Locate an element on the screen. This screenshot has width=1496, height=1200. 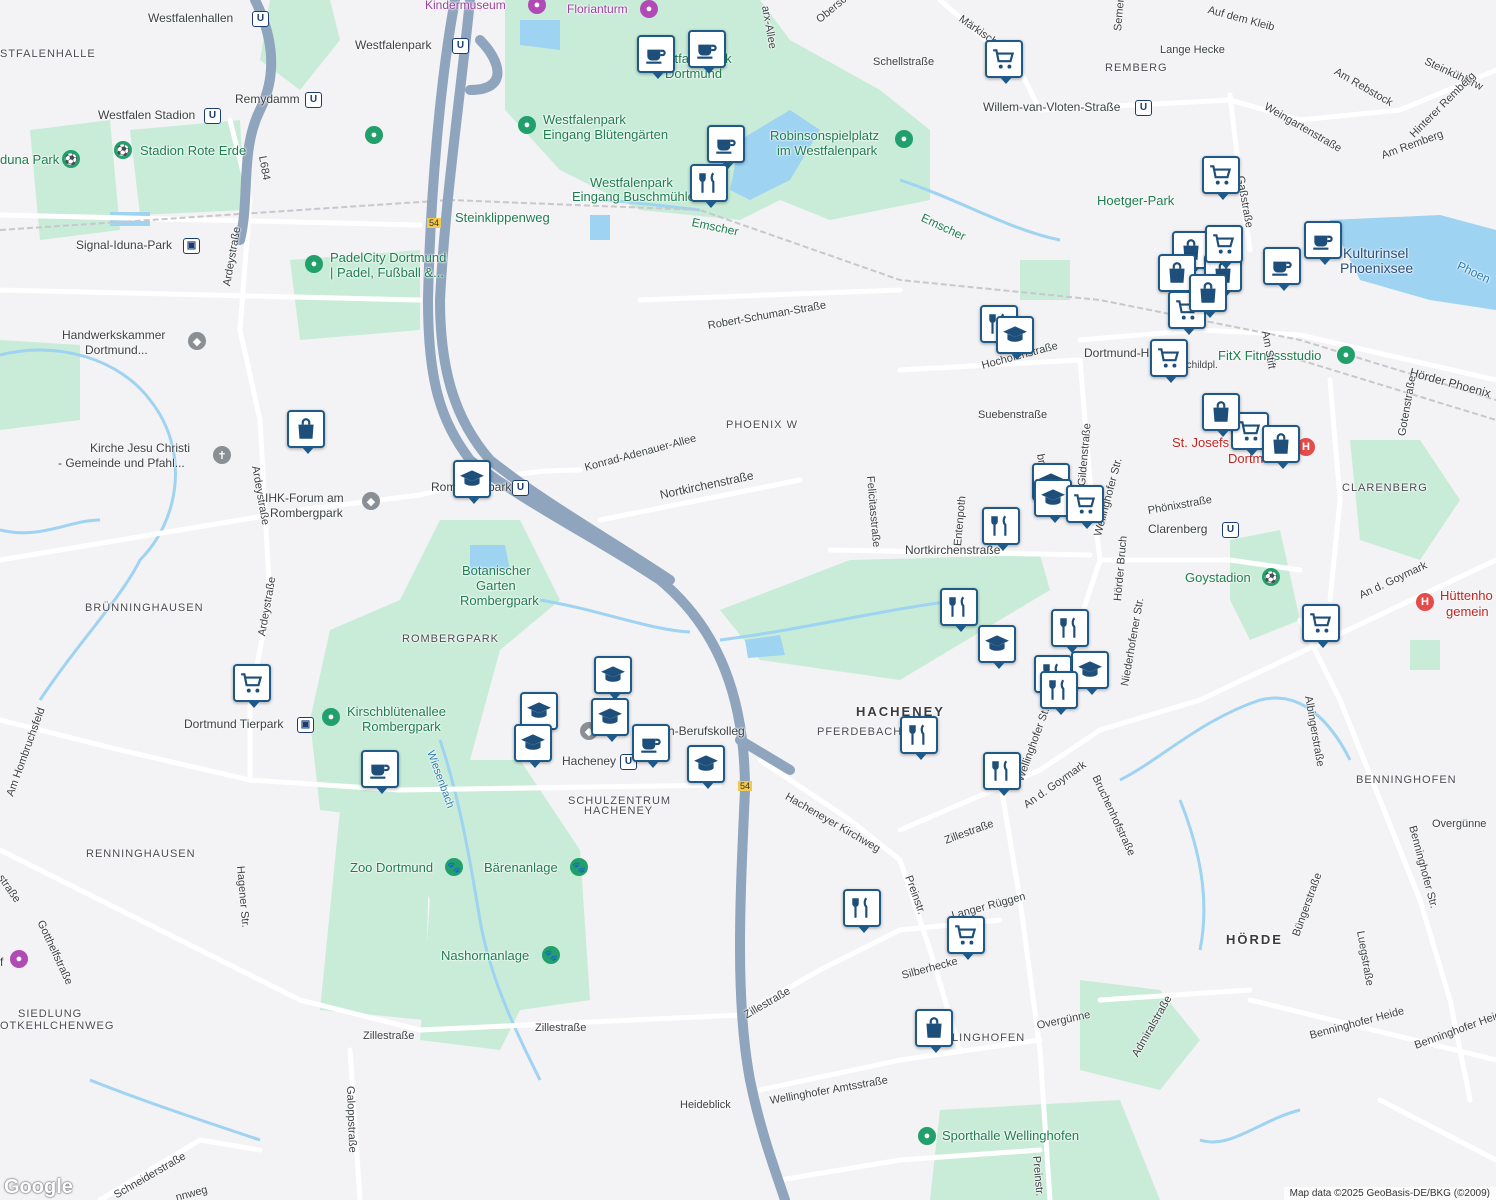
train-station-icon: ▣ is located at coordinates (191, 246).